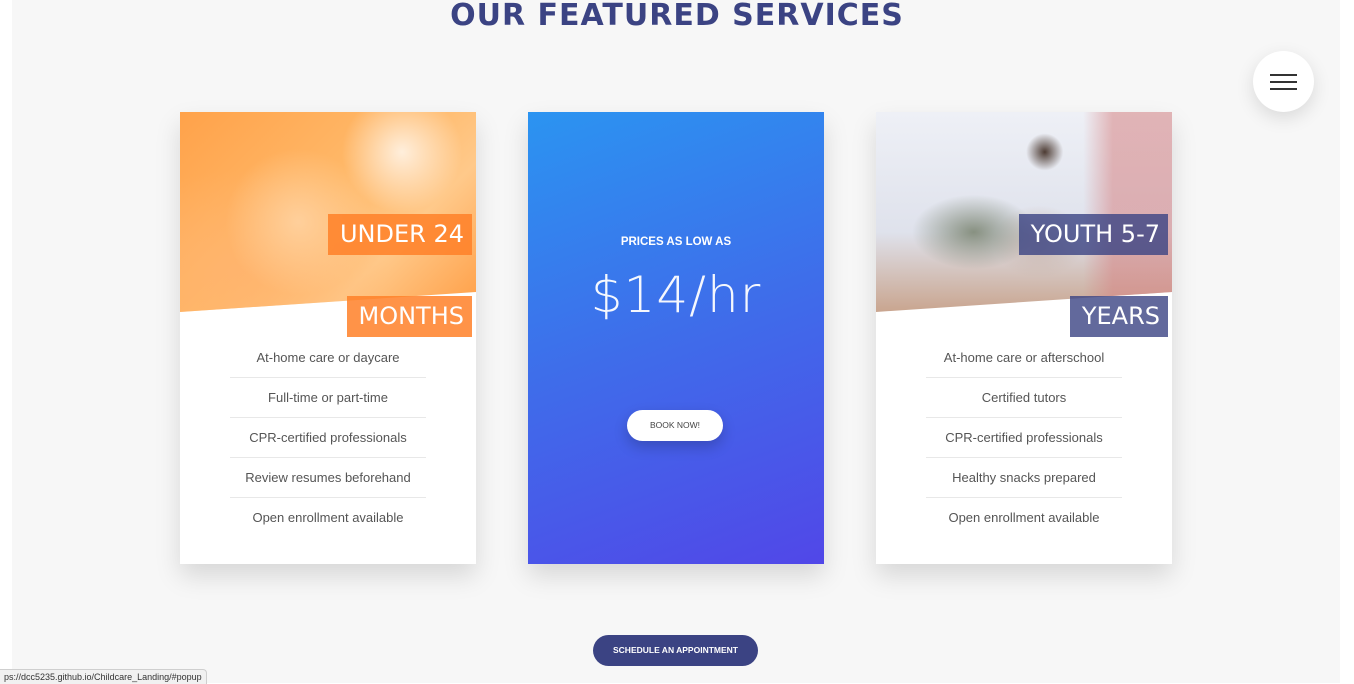 The height and width of the screenshot is (684, 1354). Describe the element at coordinates (328, 398) in the screenshot. I see `feature-item: Full-time or part-time` at that location.